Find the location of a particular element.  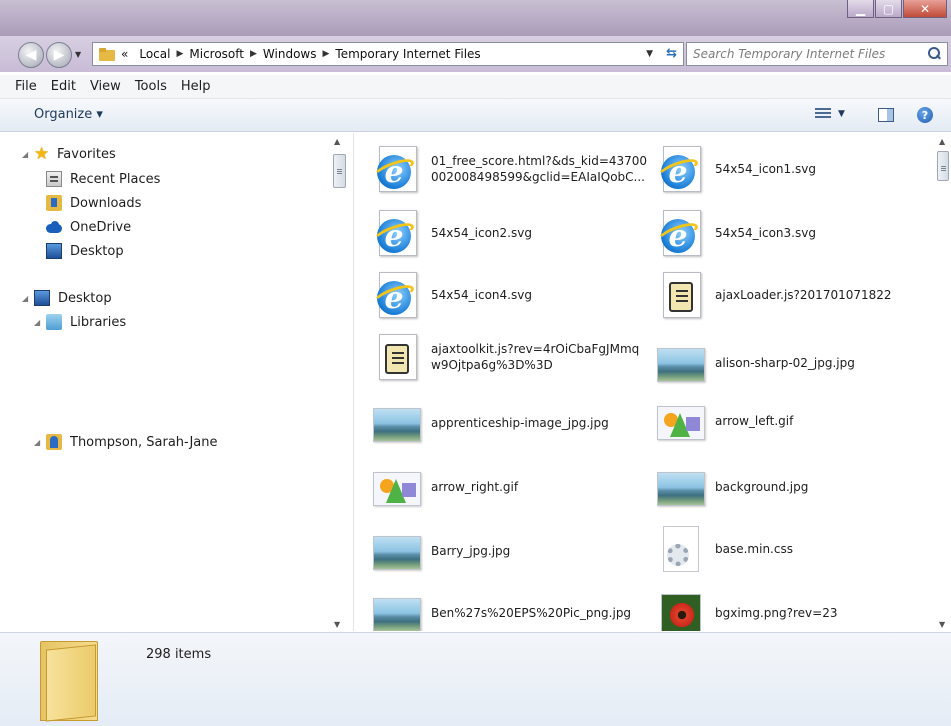

breadcrumb-local: Local is located at coordinates (154, 54).